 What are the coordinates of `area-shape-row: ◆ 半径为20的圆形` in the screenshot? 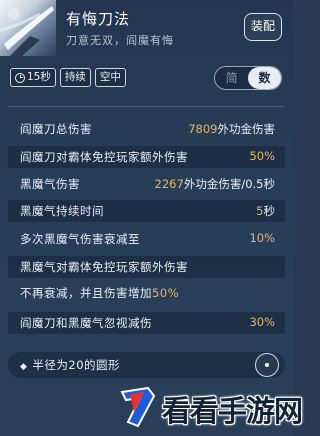 It's located at (146, 365).